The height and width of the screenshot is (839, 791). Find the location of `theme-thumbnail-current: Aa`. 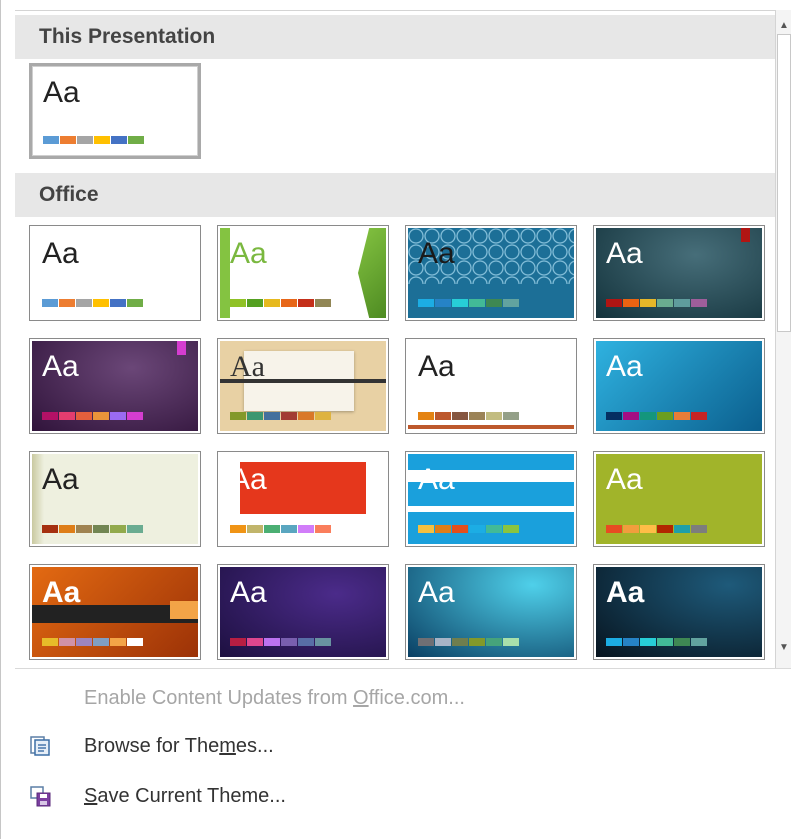

theme-thumbnail-current: Aa is located at coordinates (115, 111).